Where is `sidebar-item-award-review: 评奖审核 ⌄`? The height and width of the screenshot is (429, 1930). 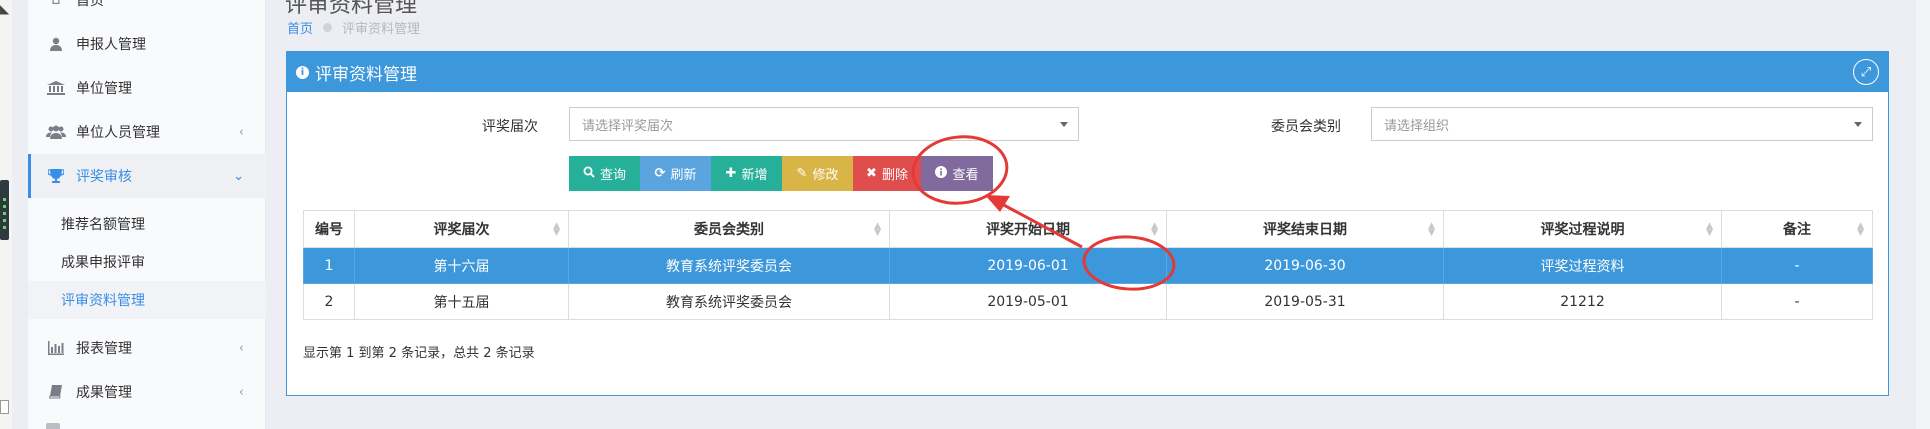 sidebar-item-award-review: 评奖审核 ⌄ is located at coordinates (147, 176).